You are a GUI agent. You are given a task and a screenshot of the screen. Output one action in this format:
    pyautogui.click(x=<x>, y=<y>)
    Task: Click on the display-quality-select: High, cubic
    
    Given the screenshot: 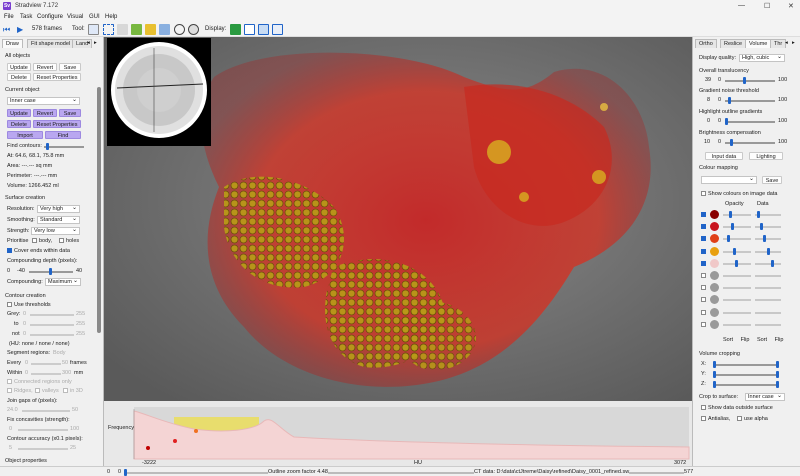 What is the action you would take?
    pyautogui.click(x=762, y=58)
    